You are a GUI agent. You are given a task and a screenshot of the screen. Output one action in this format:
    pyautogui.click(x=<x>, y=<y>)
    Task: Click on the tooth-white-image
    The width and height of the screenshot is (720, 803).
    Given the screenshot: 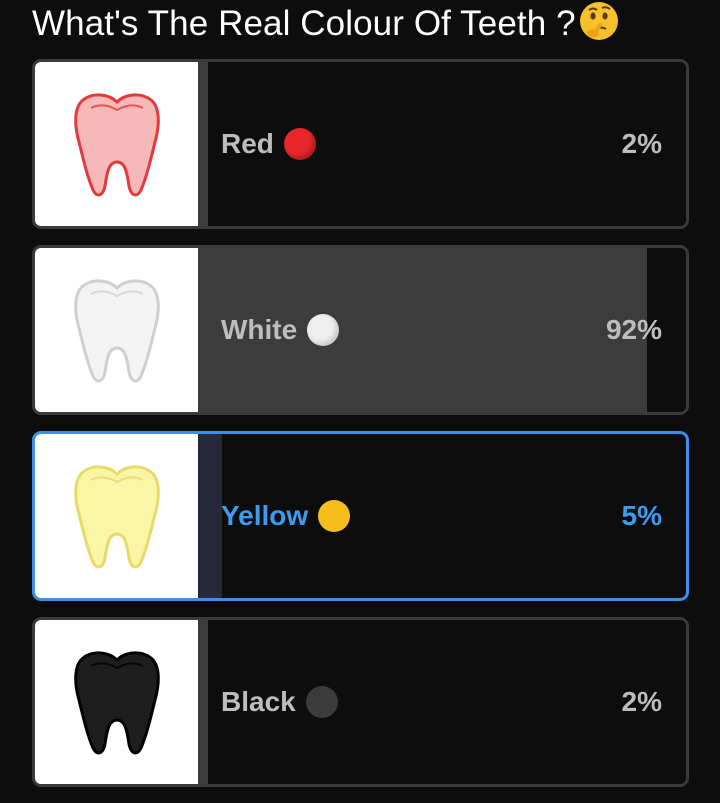 What is the action you would take?
    pyautogui.click(x=116, y=330)
    